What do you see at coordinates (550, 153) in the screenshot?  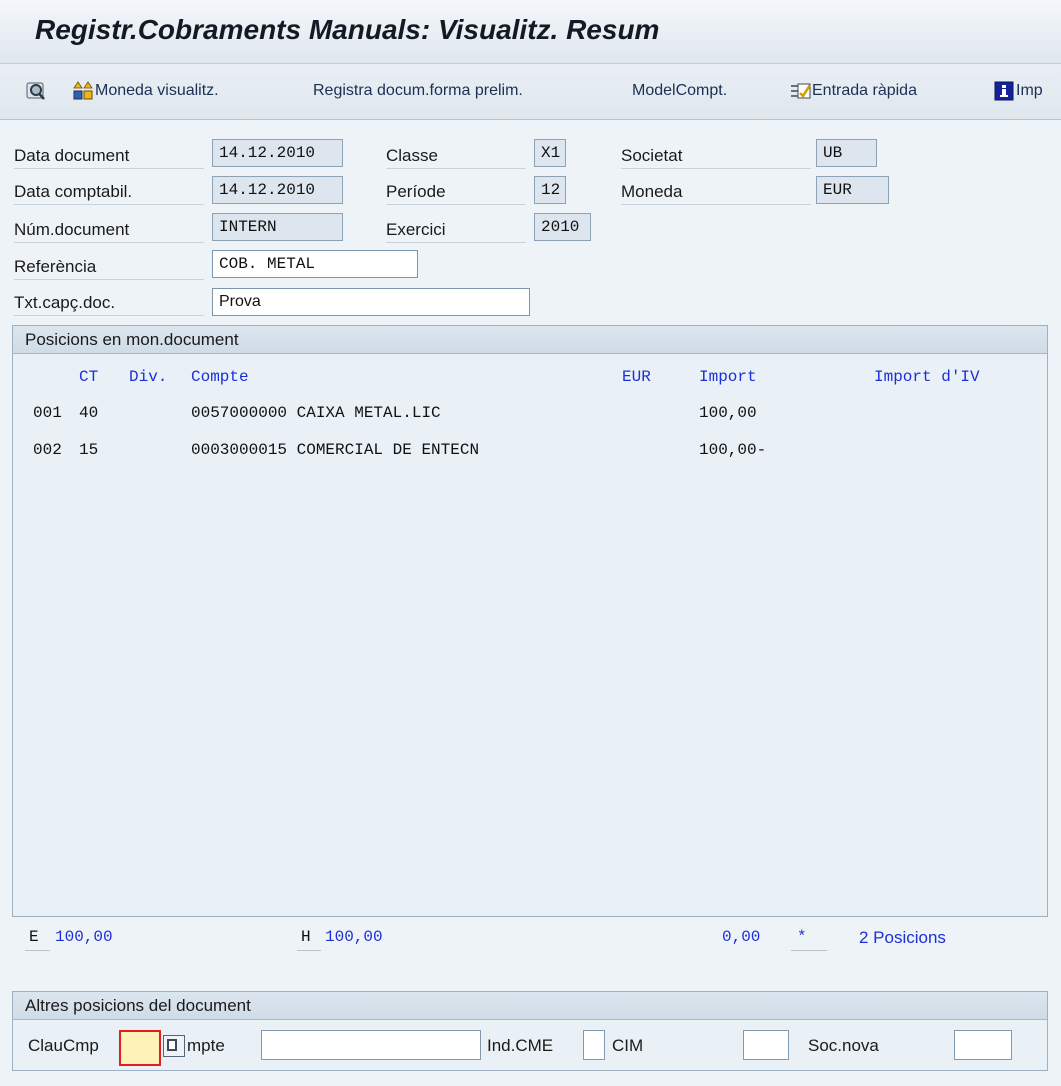 I see `classe-field: X1` at bounding box center [550, 153].